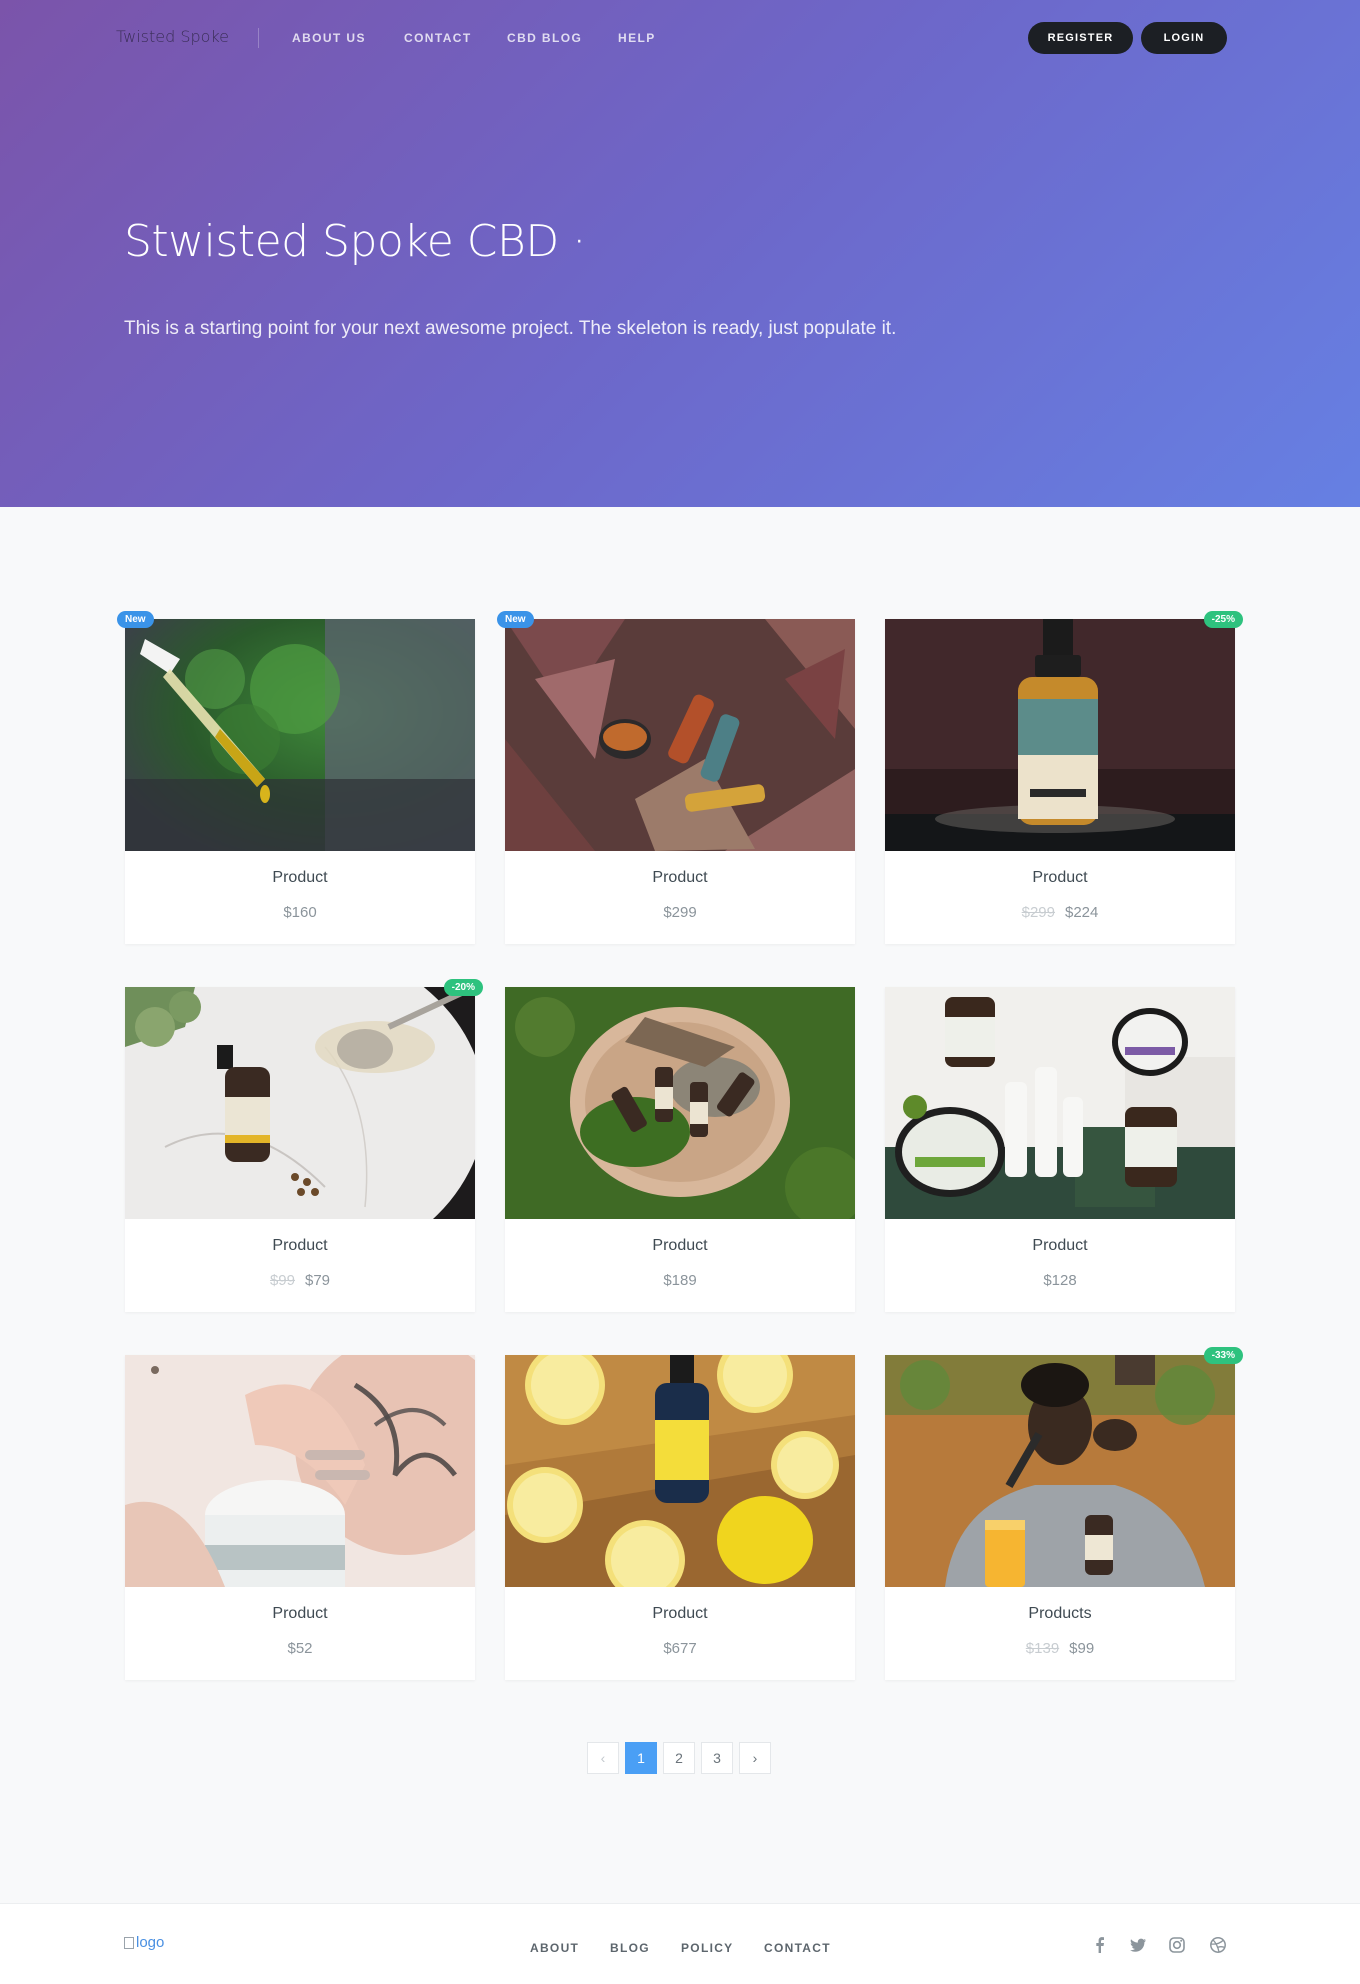 The width and height of the screenshot is (1360, 1984). I want to click on product-image-wood-plate, so click(680, 1103).